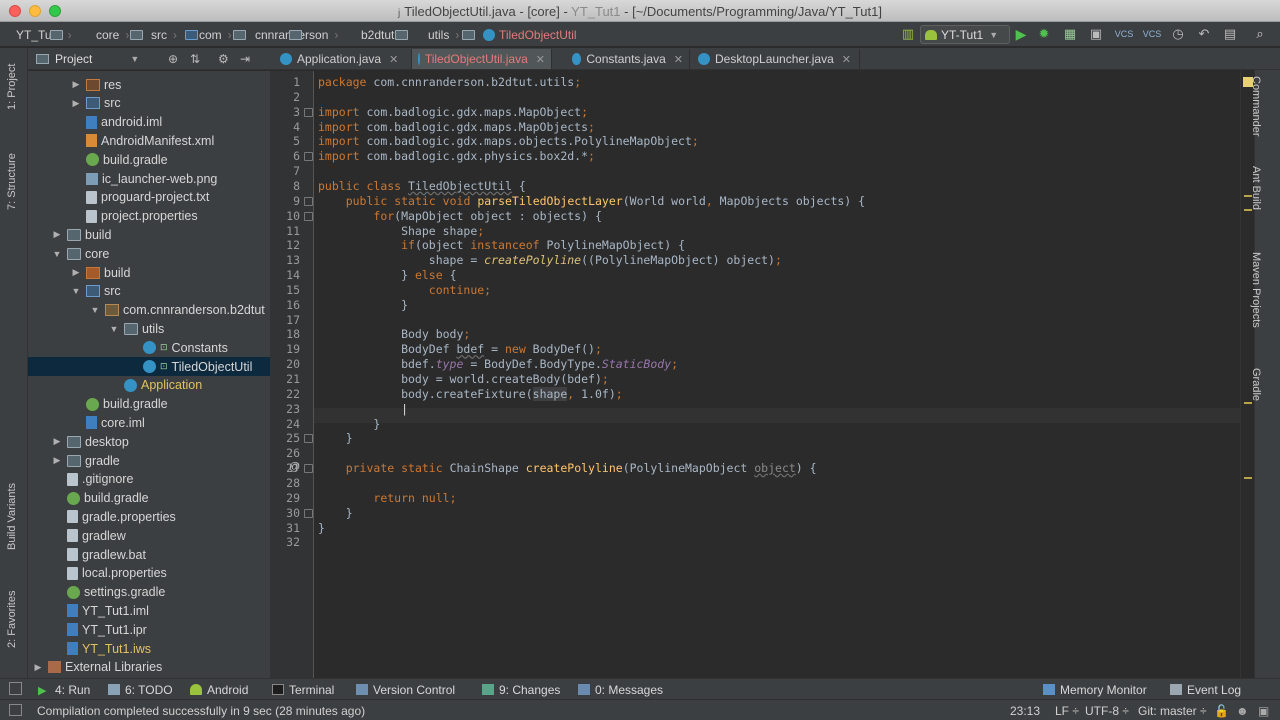  Describe the element at coordinates (174, 35) in the screenshot. I see `breadcrumb-src: src ›` at that location.